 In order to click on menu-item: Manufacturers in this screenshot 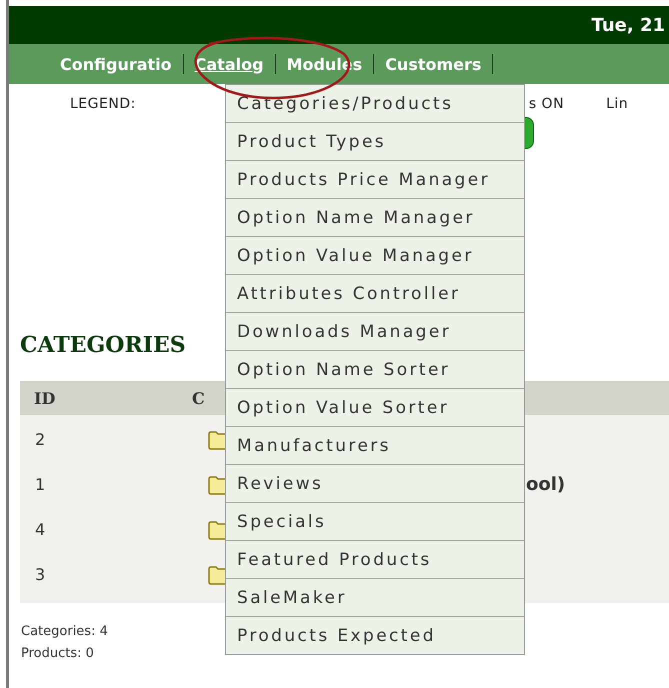, I will do `click(375, 445)`.